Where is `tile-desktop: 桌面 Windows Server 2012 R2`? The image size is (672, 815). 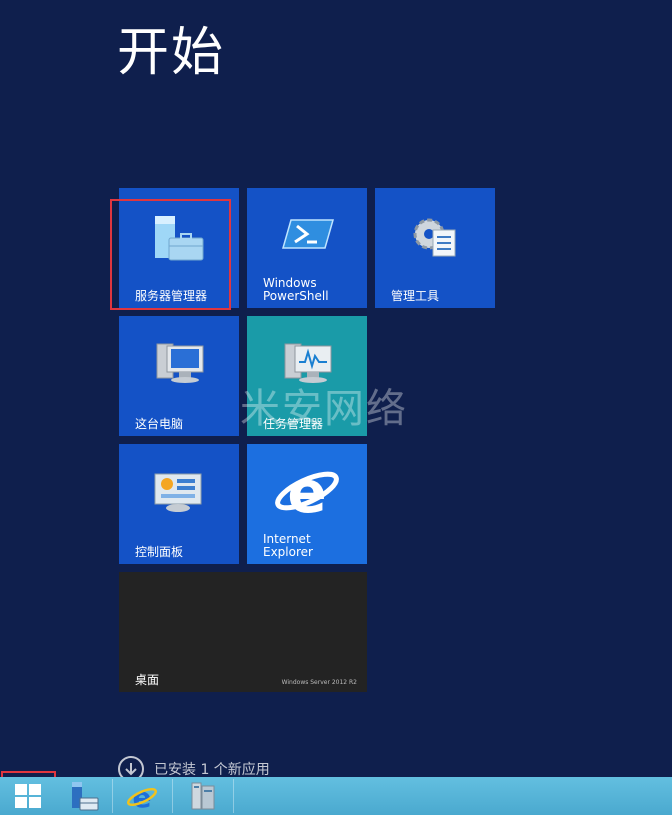
tile-desktop: 桌面 Windows Server 2012 R2 is located at coordinates (243, 632).